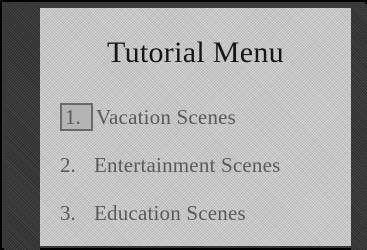 The height and width of the screenshot is (250, 367). I want to click on menu-item-education-scenes: 3. Education Scenes, so click(205, 213).